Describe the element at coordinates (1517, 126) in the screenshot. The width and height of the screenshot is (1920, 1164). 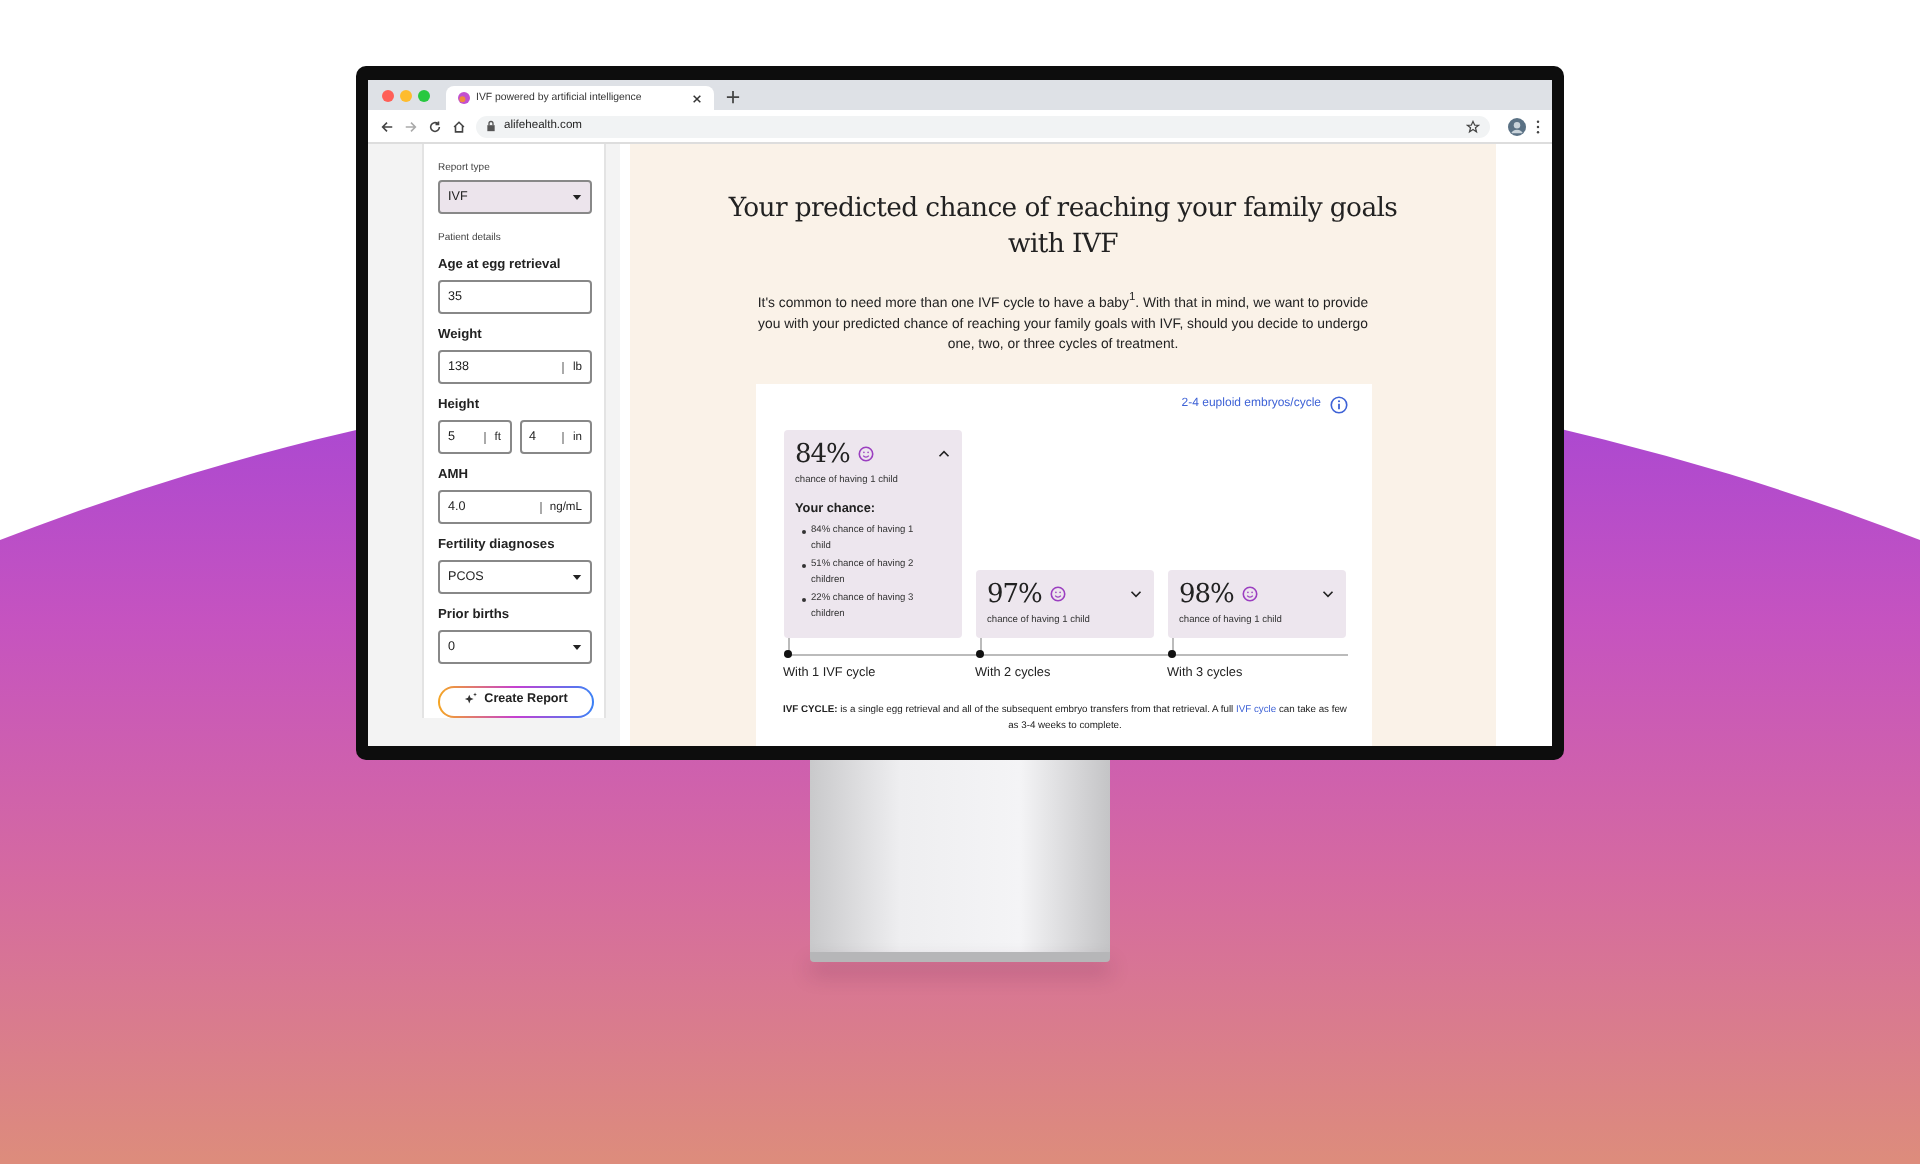
I see `profile-avatar-icon` at that location.